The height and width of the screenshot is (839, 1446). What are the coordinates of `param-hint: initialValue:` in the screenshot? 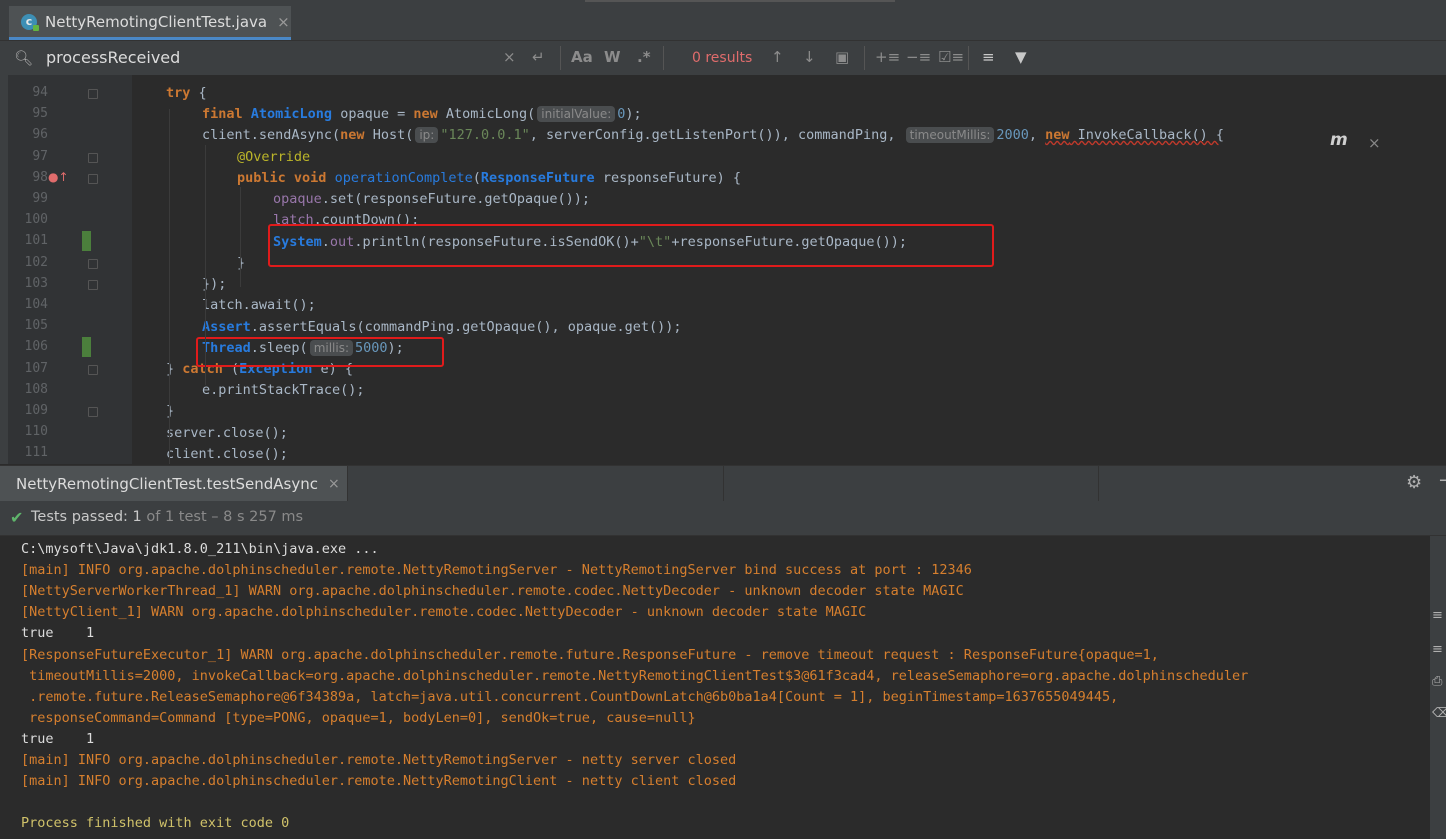 It's located at (576, 114).